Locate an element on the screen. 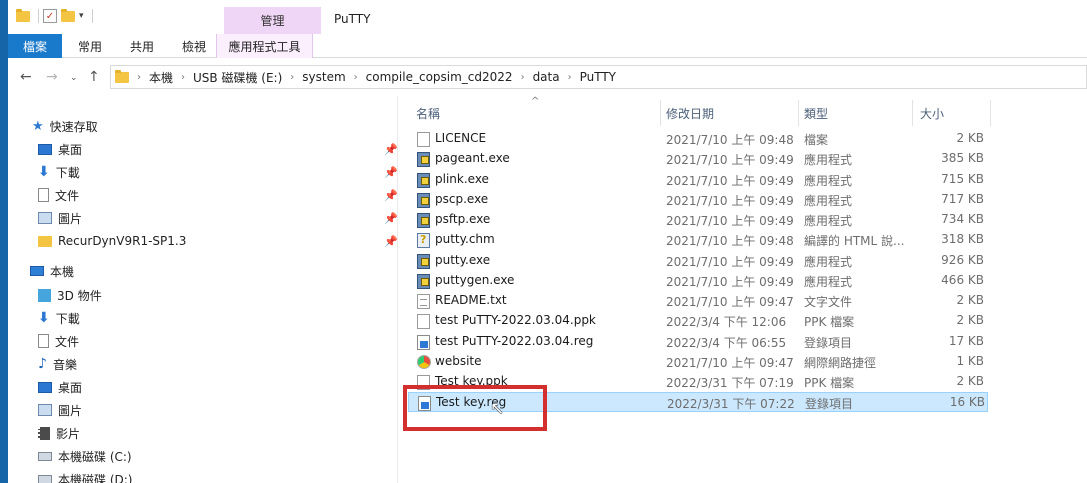 The width and height of the screenshot is (1087, 483). nav-videos: 影片 is located at coordinates (59, 433).